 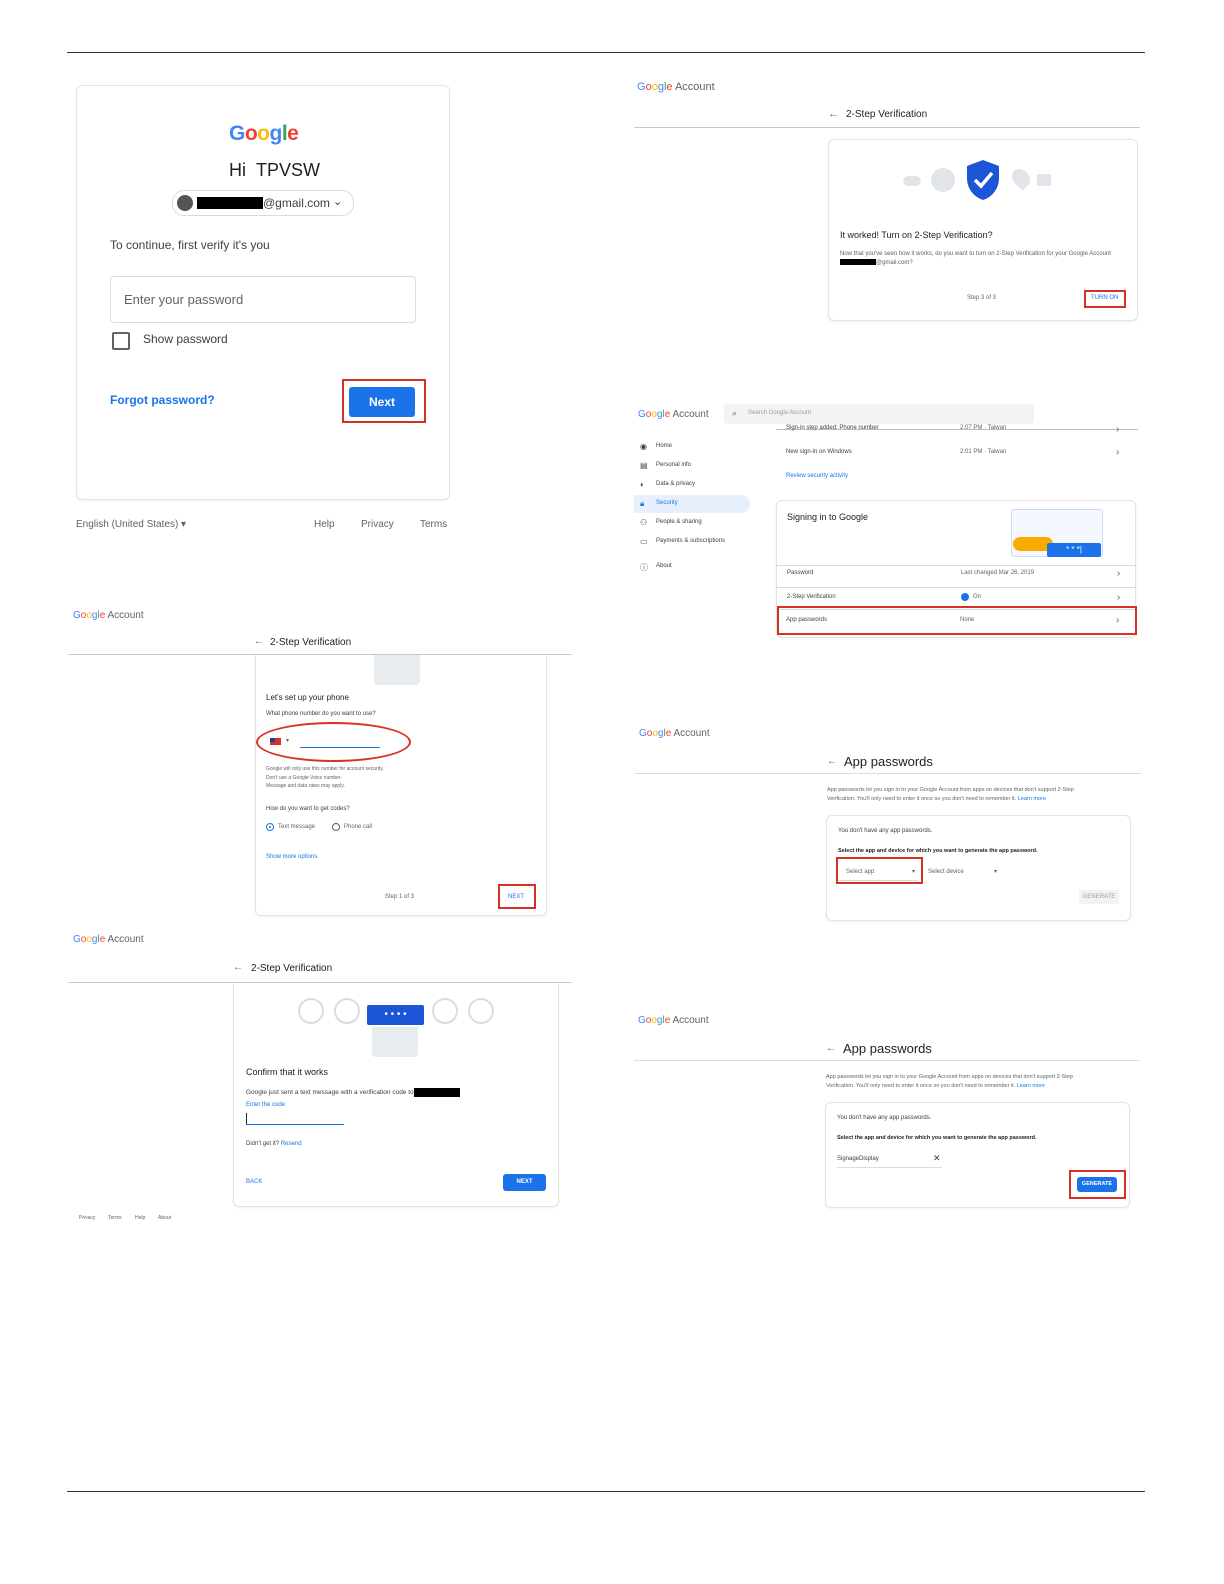 I want to click on two-step-row-label: 2-Step Verification, so click(x=811, y=597).